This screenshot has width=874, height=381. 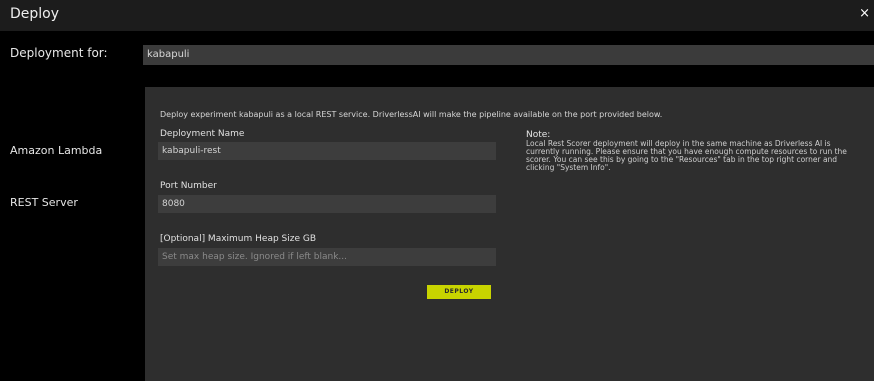 What do you see at coordinates (437, 15) in the screenshot?
I see `dialog-titlebar: Deploy ×` at bounding box center [437, 15].